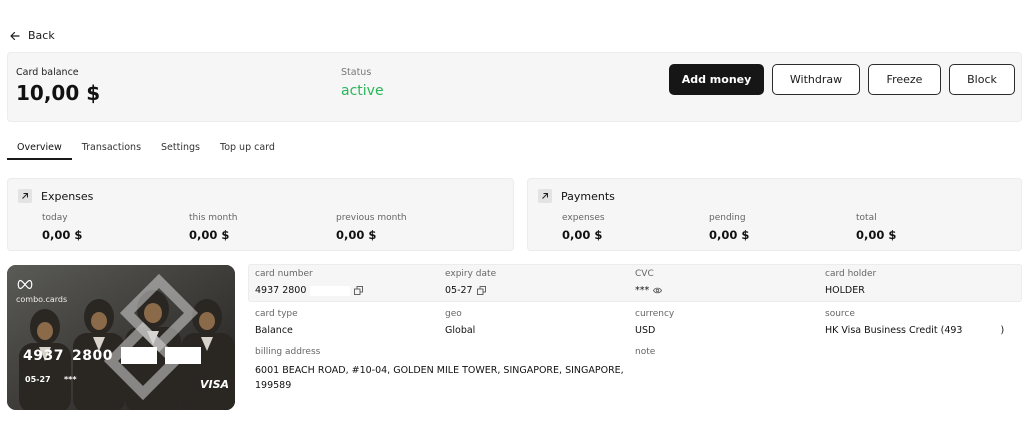  I want to click on field-value: HK Visa Business Credit (493), so click(914, 330).